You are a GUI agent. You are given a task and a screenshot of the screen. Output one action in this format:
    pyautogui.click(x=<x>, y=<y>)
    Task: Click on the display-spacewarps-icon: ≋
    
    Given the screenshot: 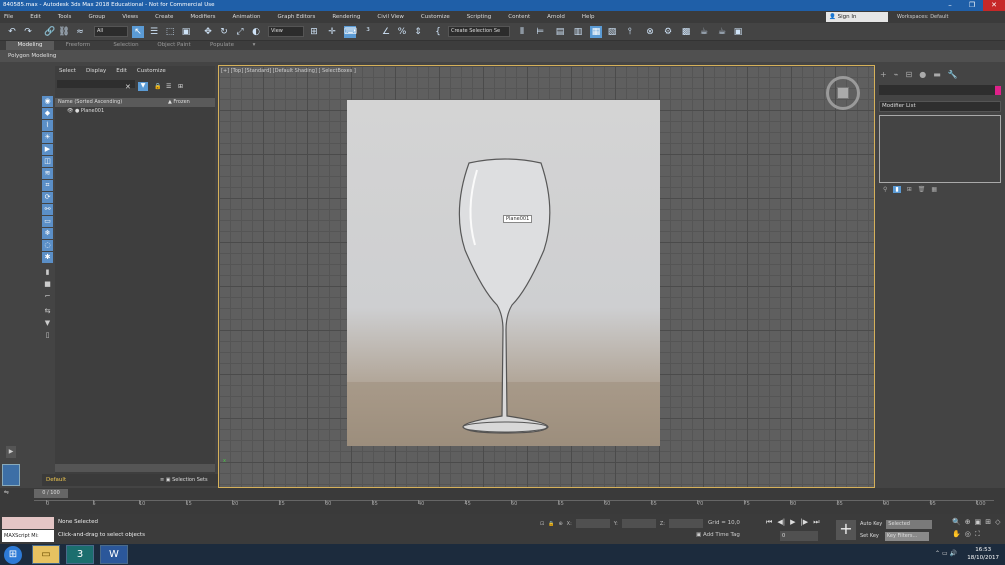 What is the action you would take?
    pyautogui.click(x=47, y=173)
    